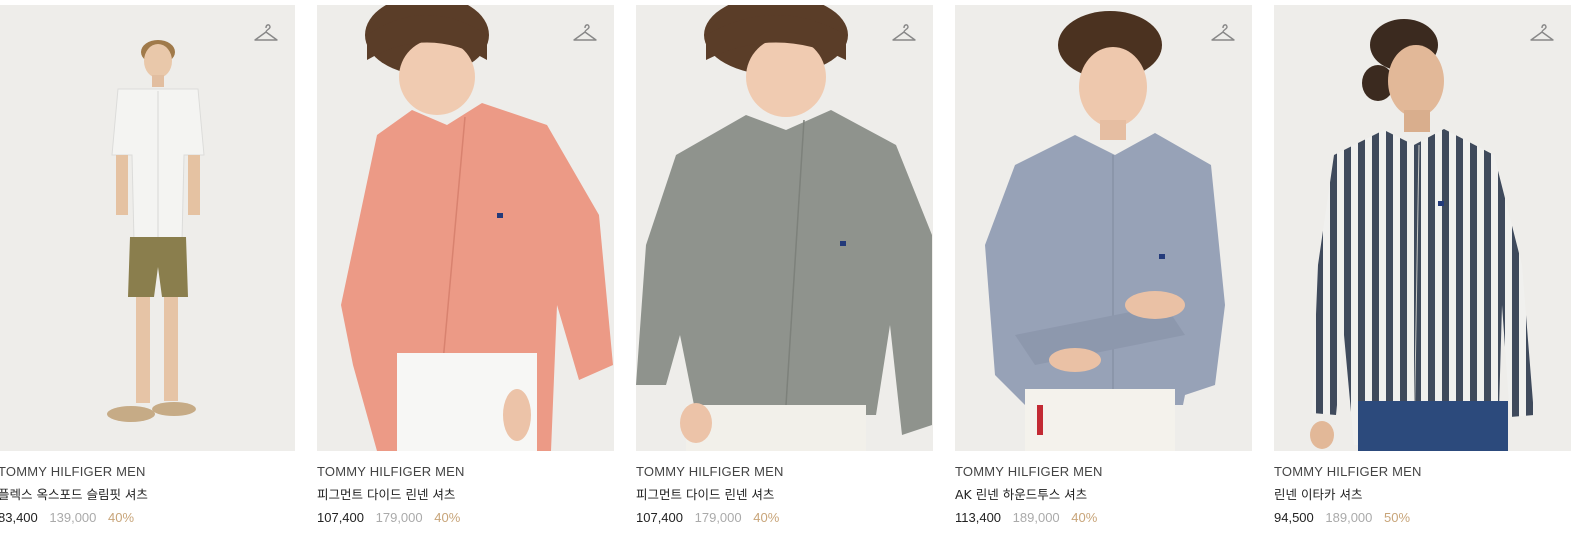 This screenshot has height=537, width=1590. What do you see at coordinates (1422, 495) in the screenshot?
I see `product-name: 린넨 이타카 셔츠` at bounding box center [1422, 495].